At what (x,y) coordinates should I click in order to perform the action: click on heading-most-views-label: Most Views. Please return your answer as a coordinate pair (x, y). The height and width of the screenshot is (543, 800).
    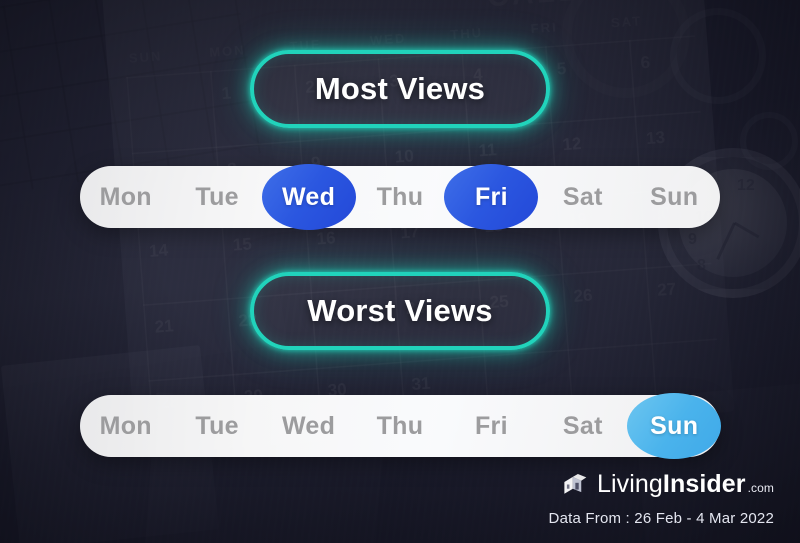
    Looking at the image, I should click on (400, 88).